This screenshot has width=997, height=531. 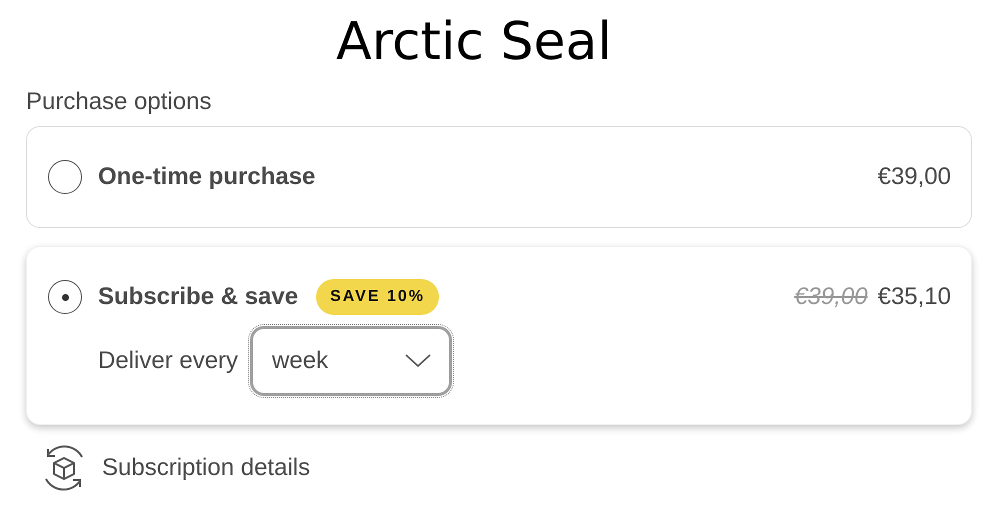 I want to click on section-label: Purchase options, so click(x=119, y=102).